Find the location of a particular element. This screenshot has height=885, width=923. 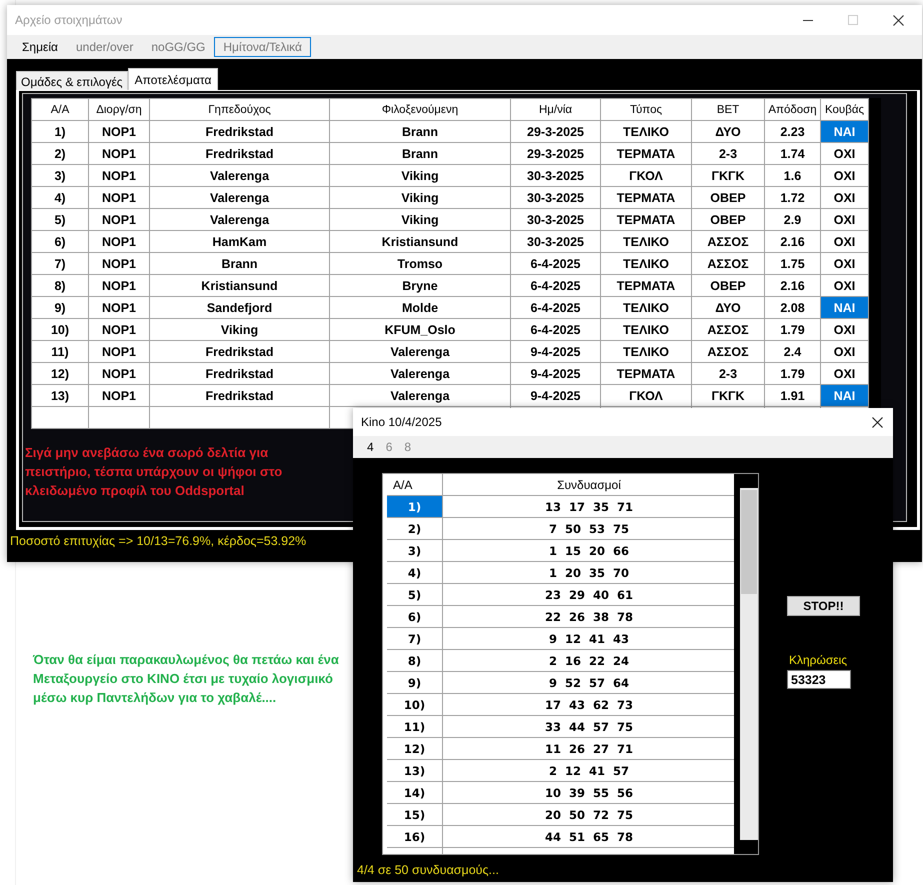

table-cell: Tromso is located at coordinates (420, 263).